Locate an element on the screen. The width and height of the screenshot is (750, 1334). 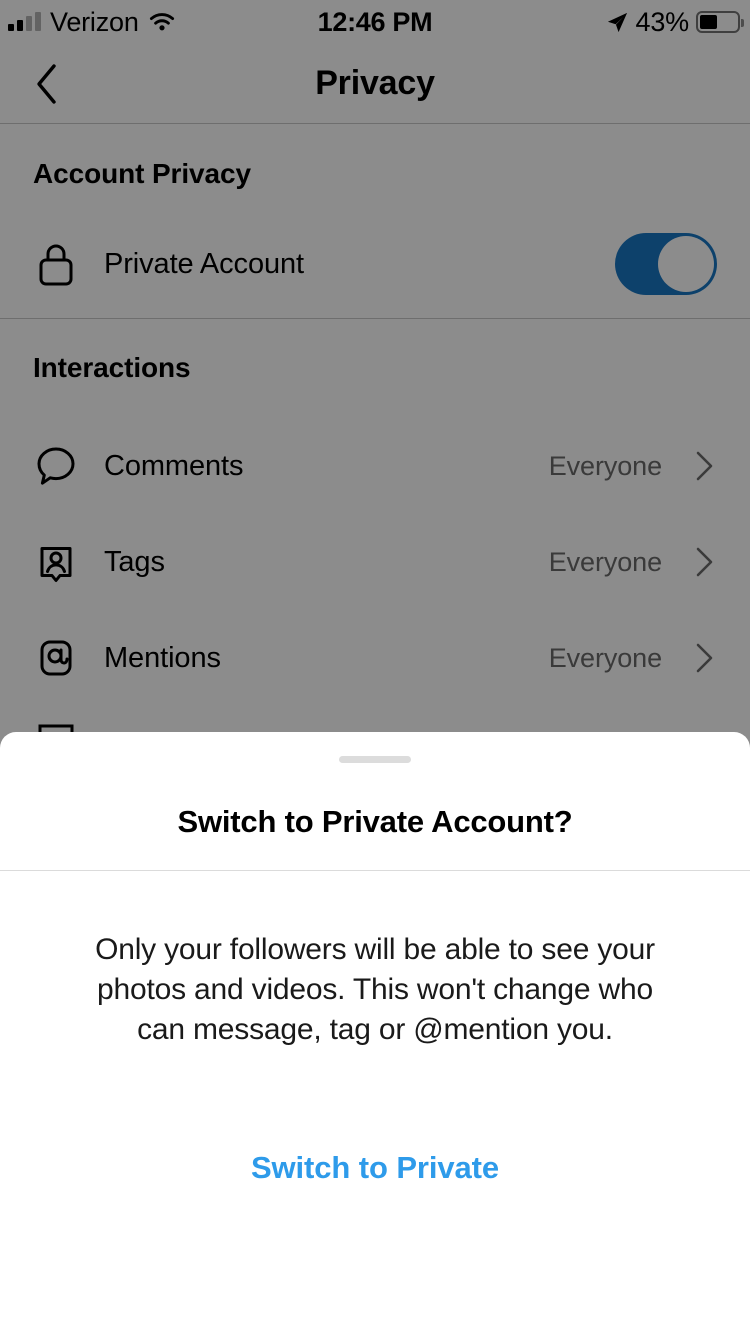
toggle-knob is located at coordinates (686, 264).